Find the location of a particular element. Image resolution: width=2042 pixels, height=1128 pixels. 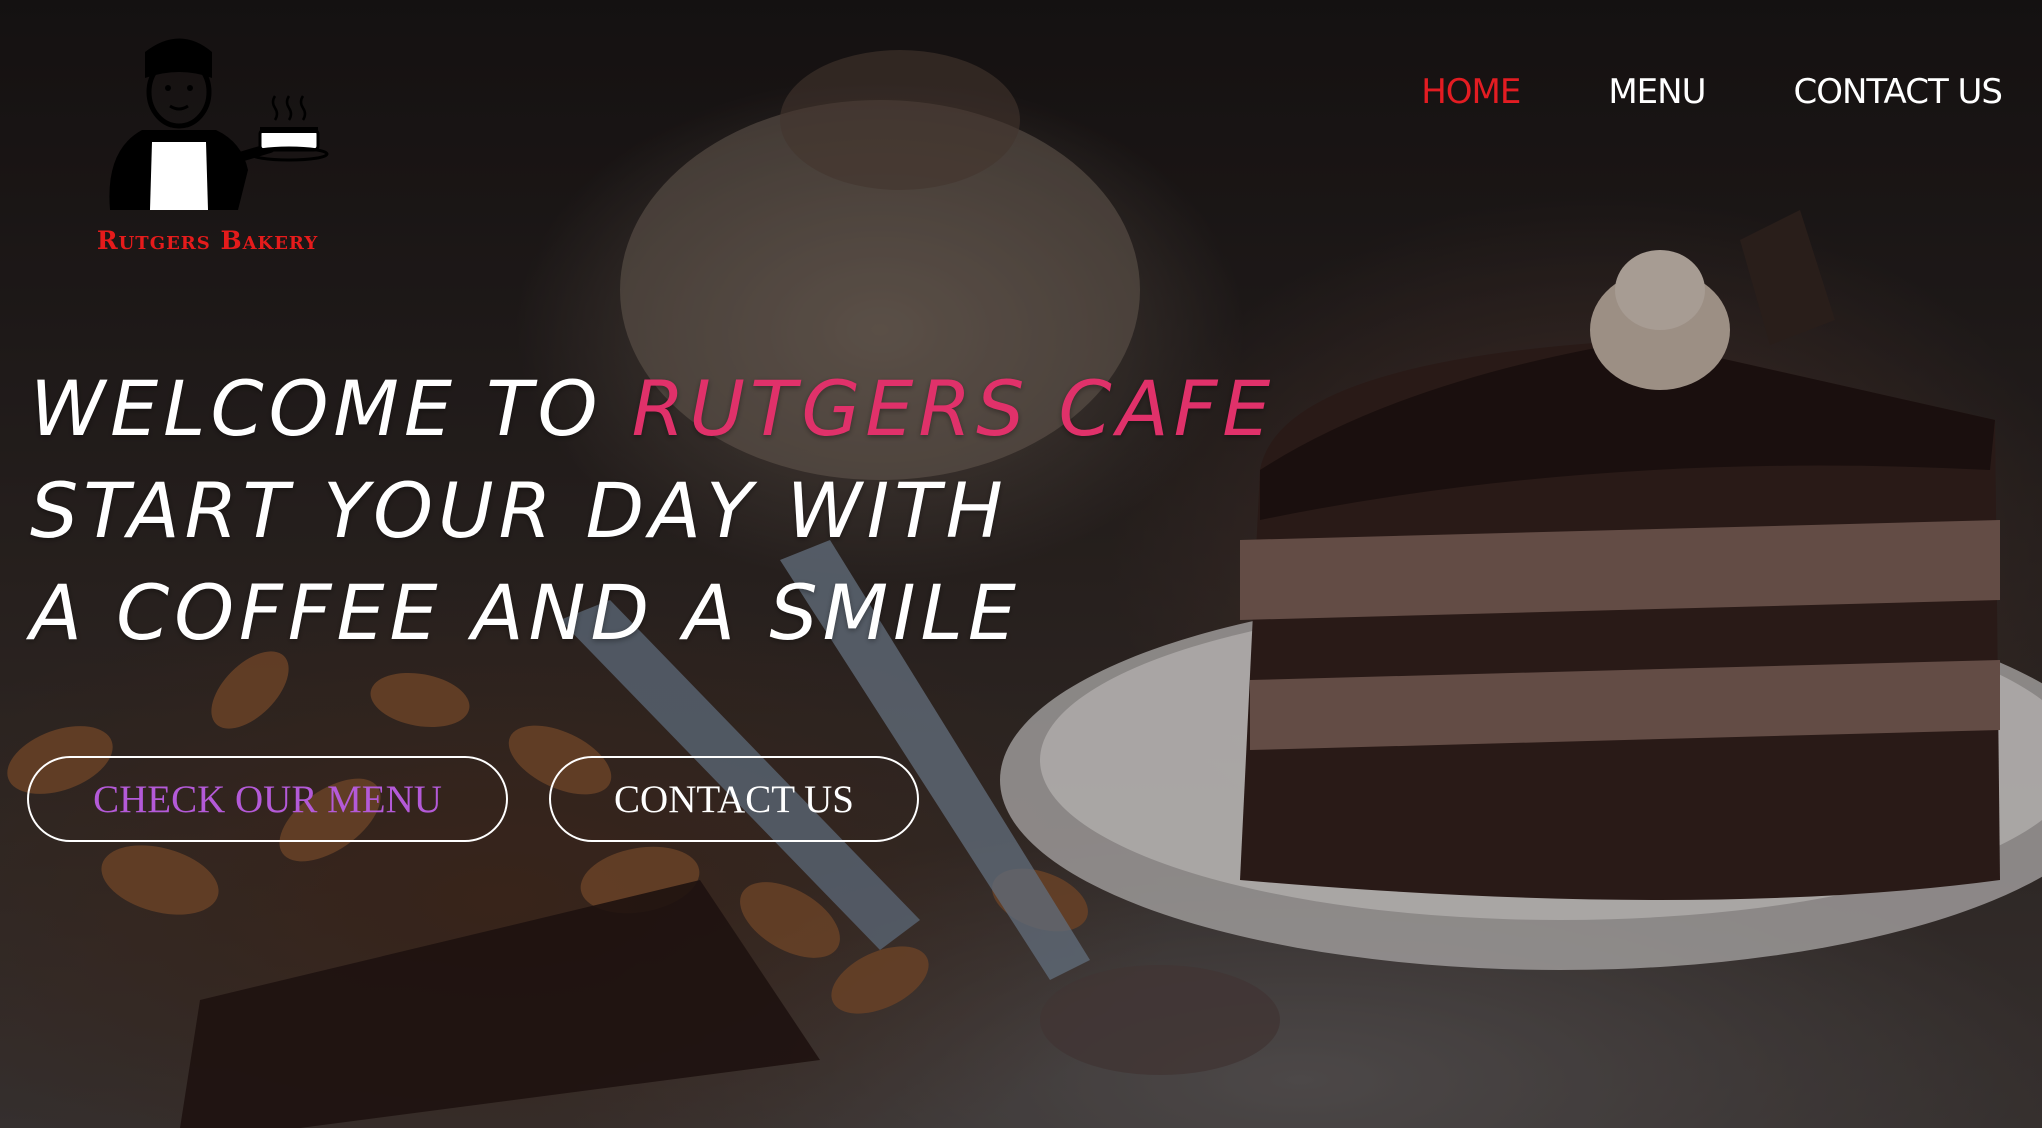

contact-us-button: CONTACT US is located at coordinates (734, 799).